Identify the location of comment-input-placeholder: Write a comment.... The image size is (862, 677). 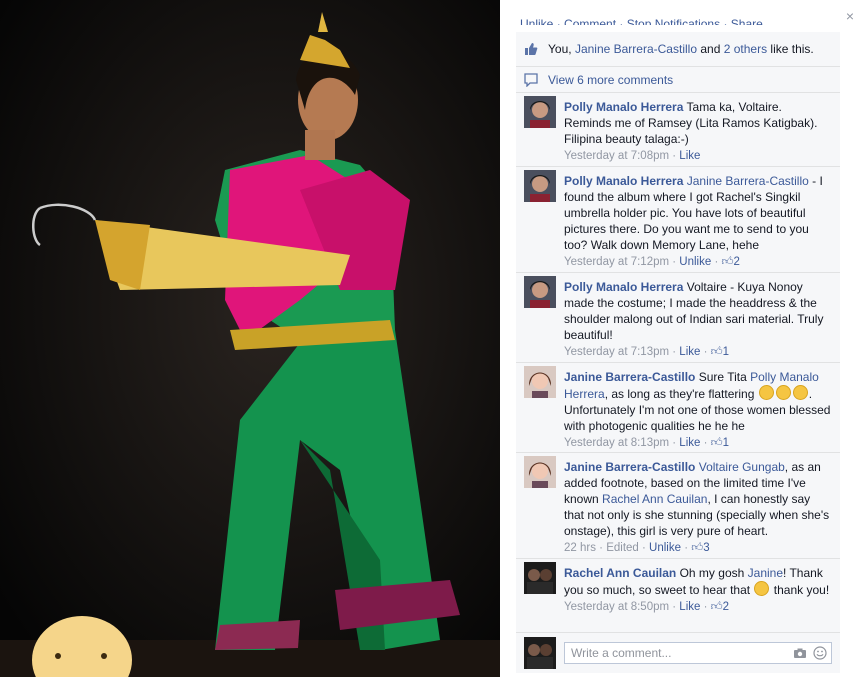
(621, 653).